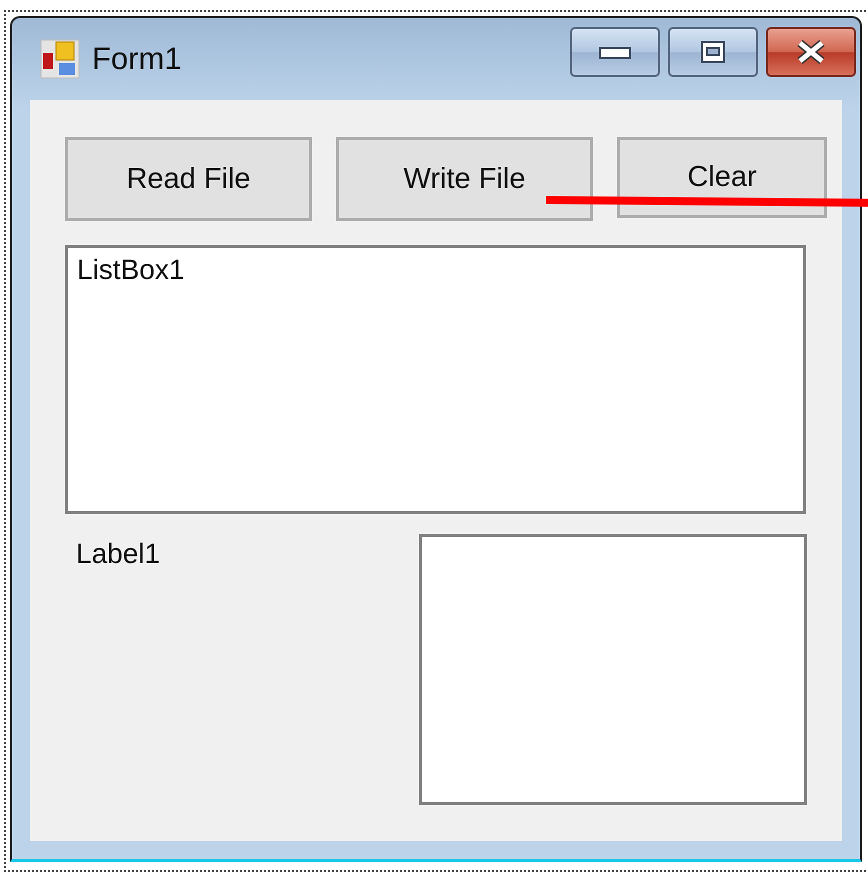  What do you see at coordinates (119, 554) in the screenshot?
I see `label-text: Label1` at bounding box center [119, 554].